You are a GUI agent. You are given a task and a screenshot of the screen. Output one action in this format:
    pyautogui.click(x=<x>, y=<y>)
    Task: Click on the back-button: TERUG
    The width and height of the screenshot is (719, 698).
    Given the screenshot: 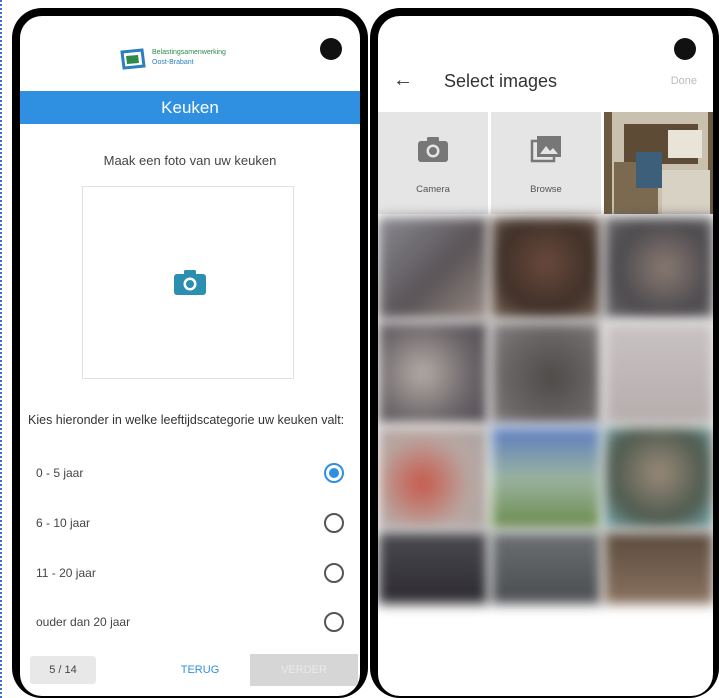 What is the action you would take?
    pyautogui.click(x=200, y=670)
    